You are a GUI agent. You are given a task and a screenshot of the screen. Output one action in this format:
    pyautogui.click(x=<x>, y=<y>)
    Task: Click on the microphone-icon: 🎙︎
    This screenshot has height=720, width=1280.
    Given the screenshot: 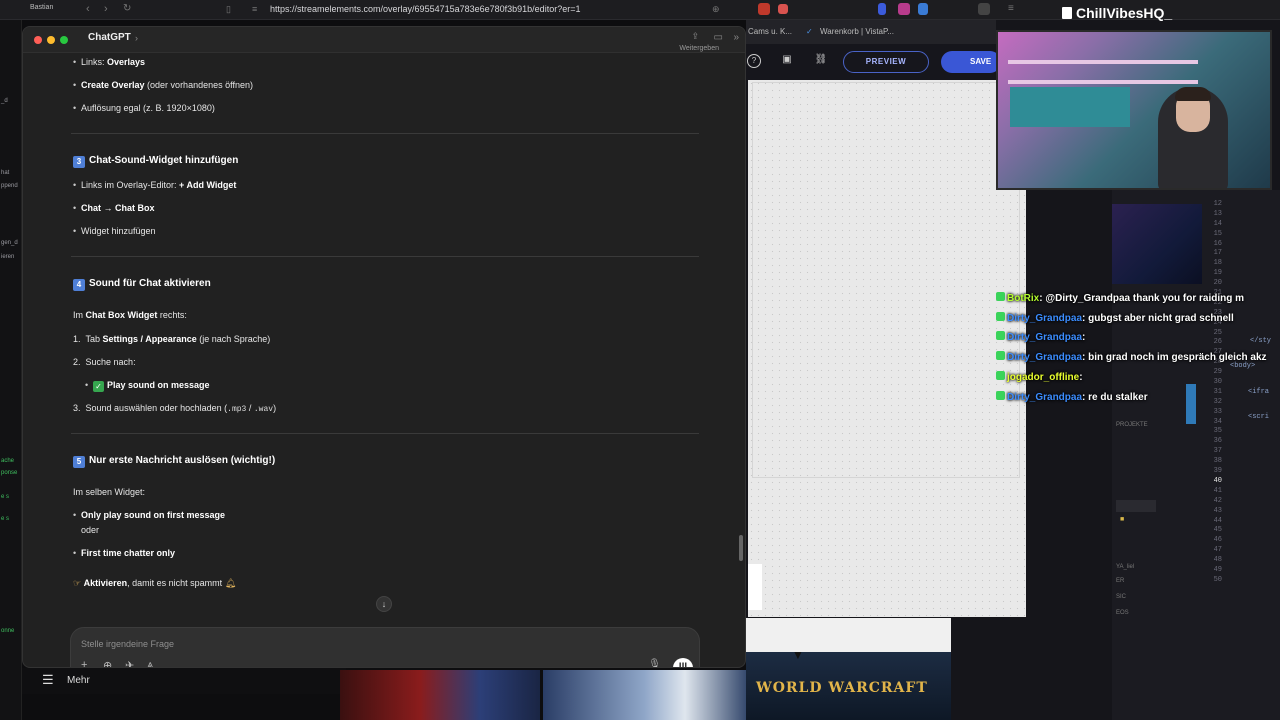 What is the action you would take?
    pyautogui.click(x=654, y=663)
    